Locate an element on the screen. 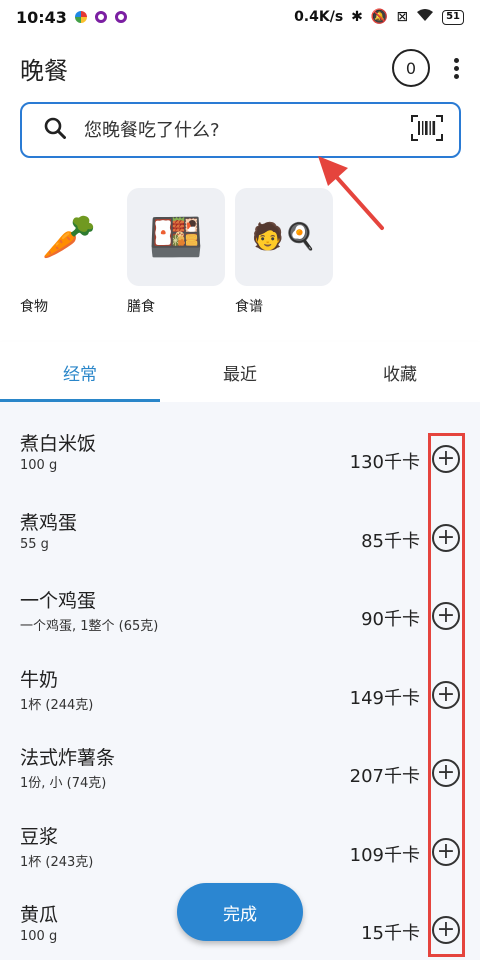  category-food: 🥕 食物 is located at coordinates (69, 252).